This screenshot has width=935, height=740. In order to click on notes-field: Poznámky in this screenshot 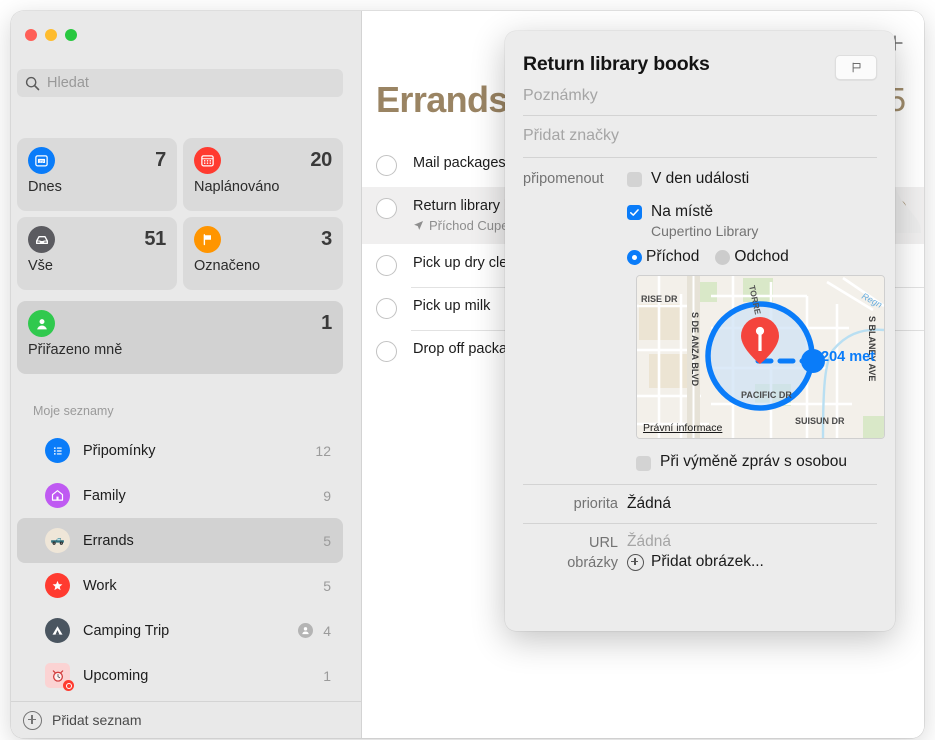, I will do `click(700, 97)`.